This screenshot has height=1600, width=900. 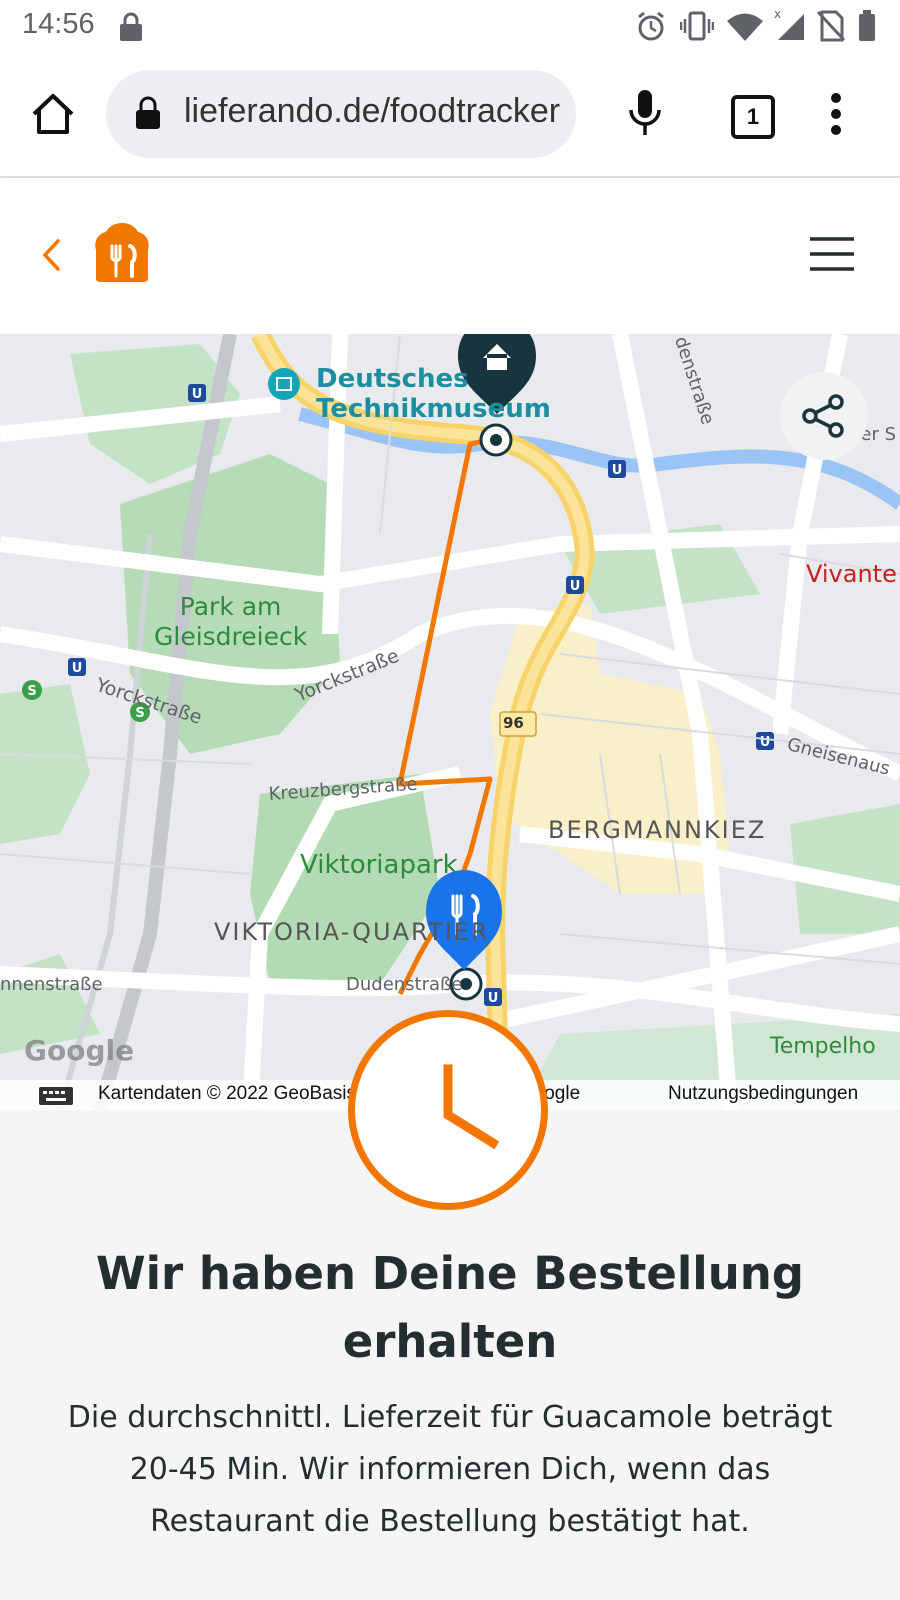 I want to click on viktoria-quartier-label: VIKTORIA-QUARTIER, so click(x=352, y=932).